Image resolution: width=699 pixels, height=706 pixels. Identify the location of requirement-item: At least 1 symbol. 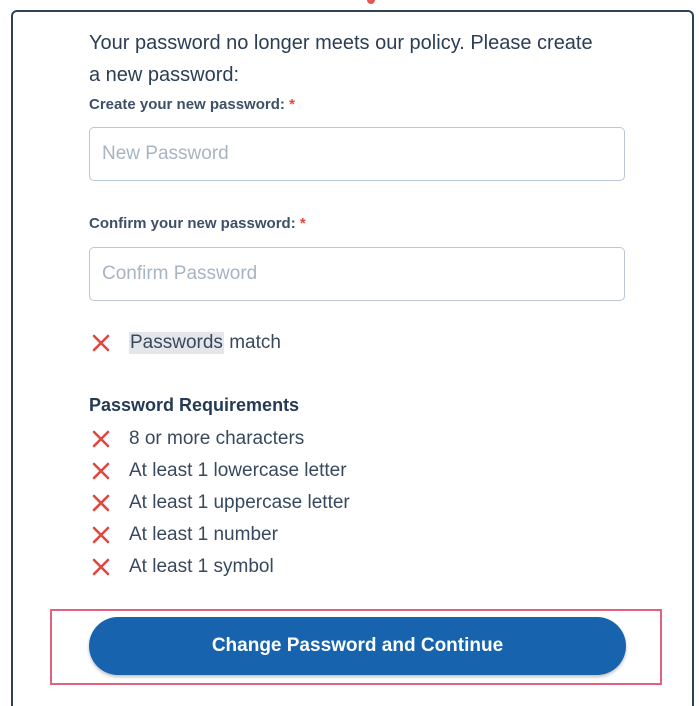
(183, 567).